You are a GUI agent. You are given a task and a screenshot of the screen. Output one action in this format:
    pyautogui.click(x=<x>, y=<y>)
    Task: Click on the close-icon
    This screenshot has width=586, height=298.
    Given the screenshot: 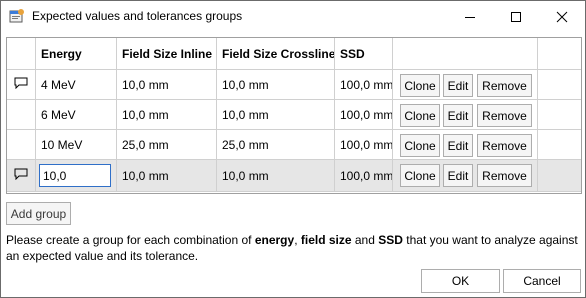 What is the action you would take?
    pyautogui.click(x=562, y=16)
    